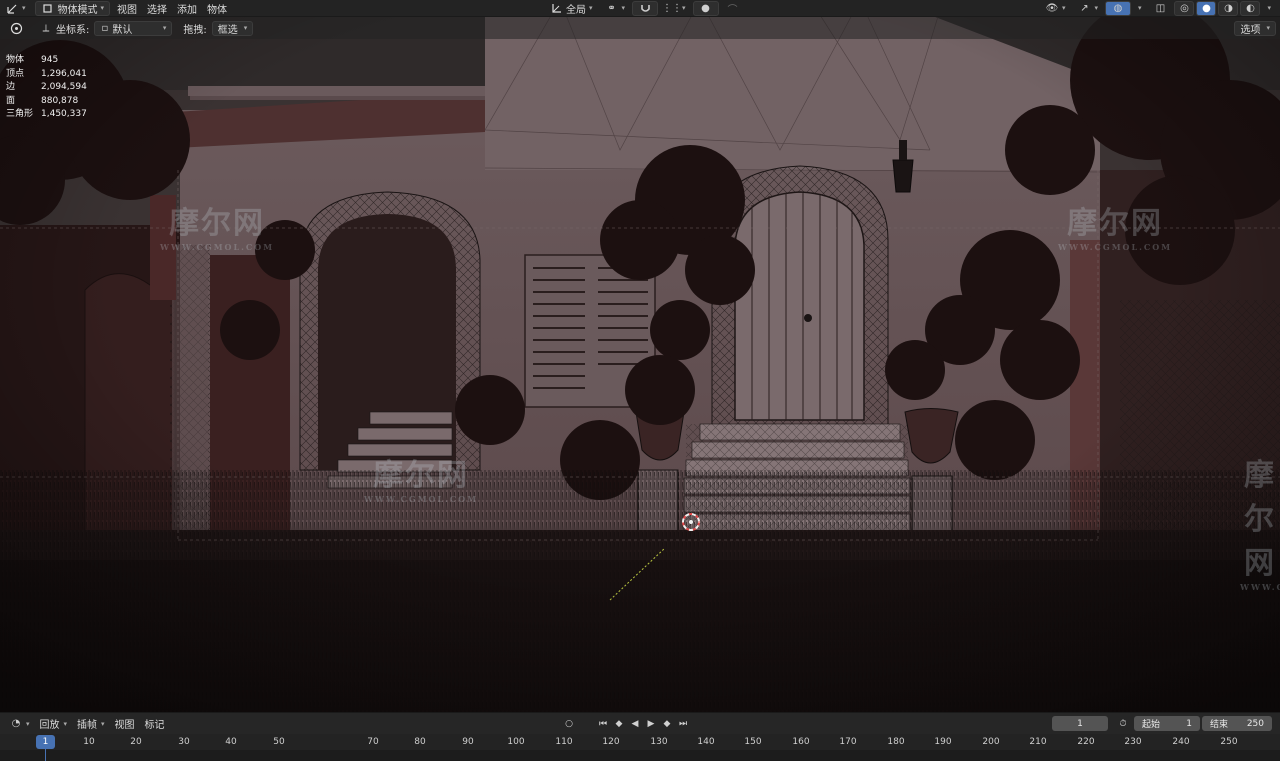  I want to click on ruler-tick-label: 90, so click(468, 742).